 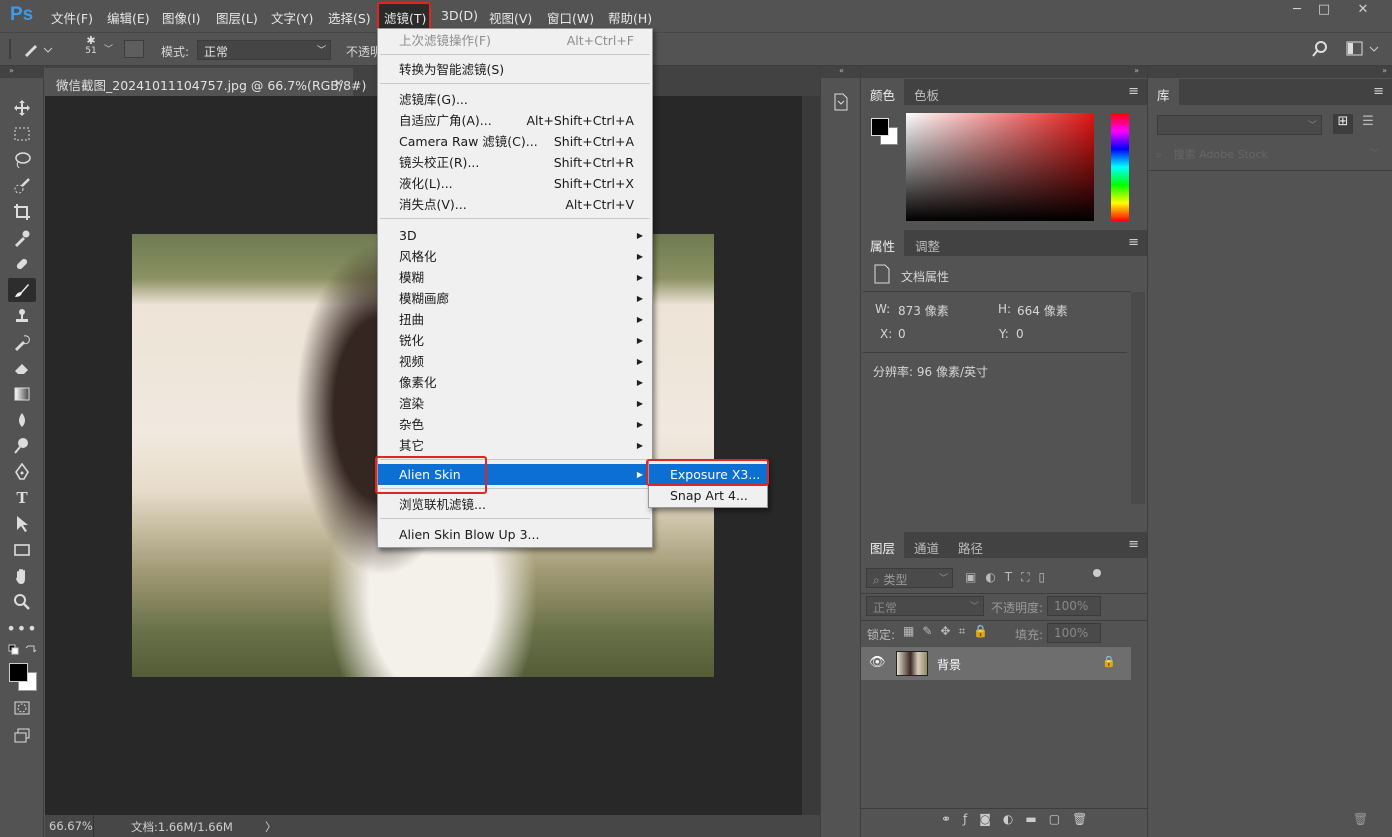 What do you see at coordinates (271, 827) in the screenshot?
I see `status-menu-arrow-icon: 〉` at bounding box center [271, 827].